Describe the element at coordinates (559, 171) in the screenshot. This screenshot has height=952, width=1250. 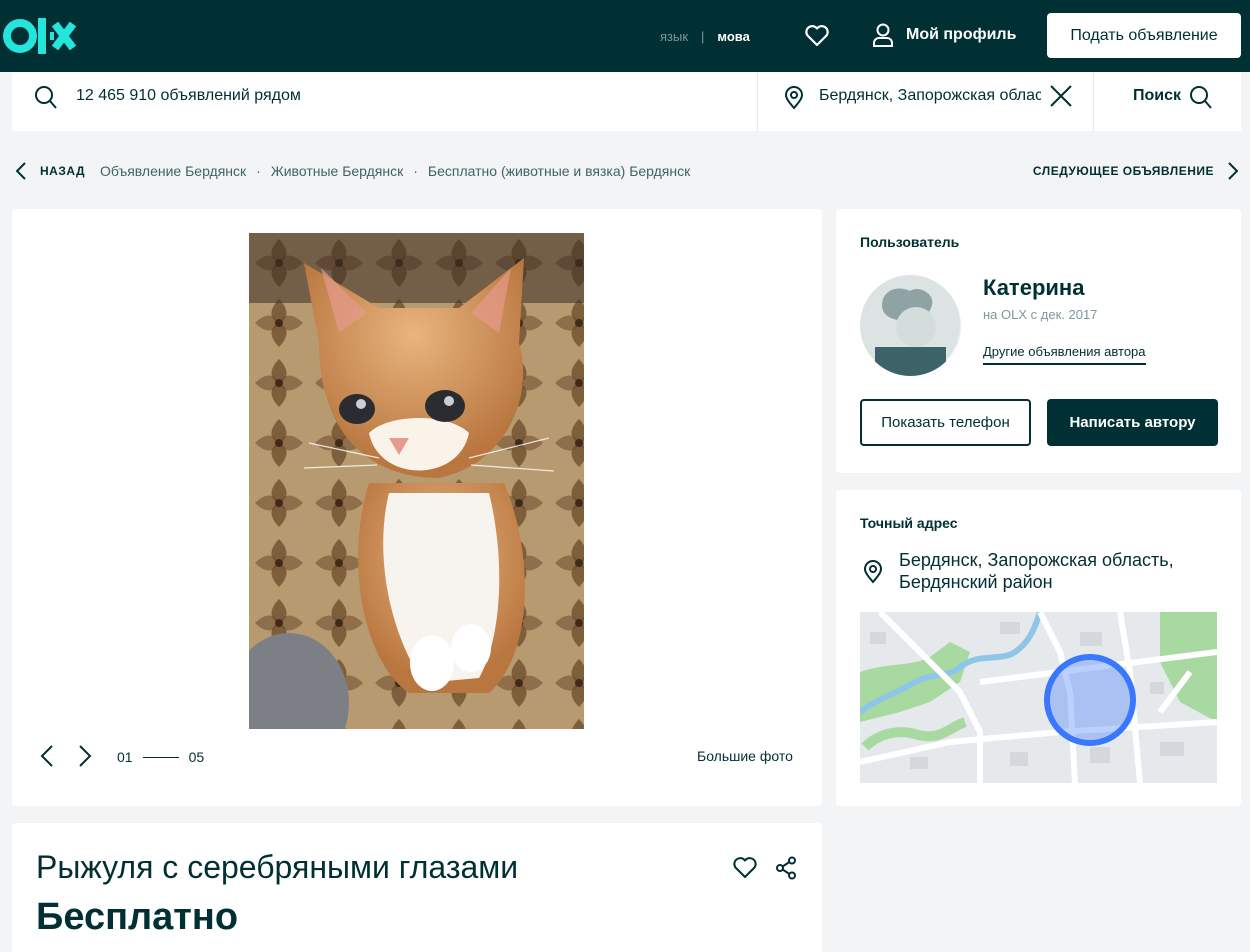
I see `breadcrumb-item-free: Бесплатно (животные и вязка) Бердянск` at that location.